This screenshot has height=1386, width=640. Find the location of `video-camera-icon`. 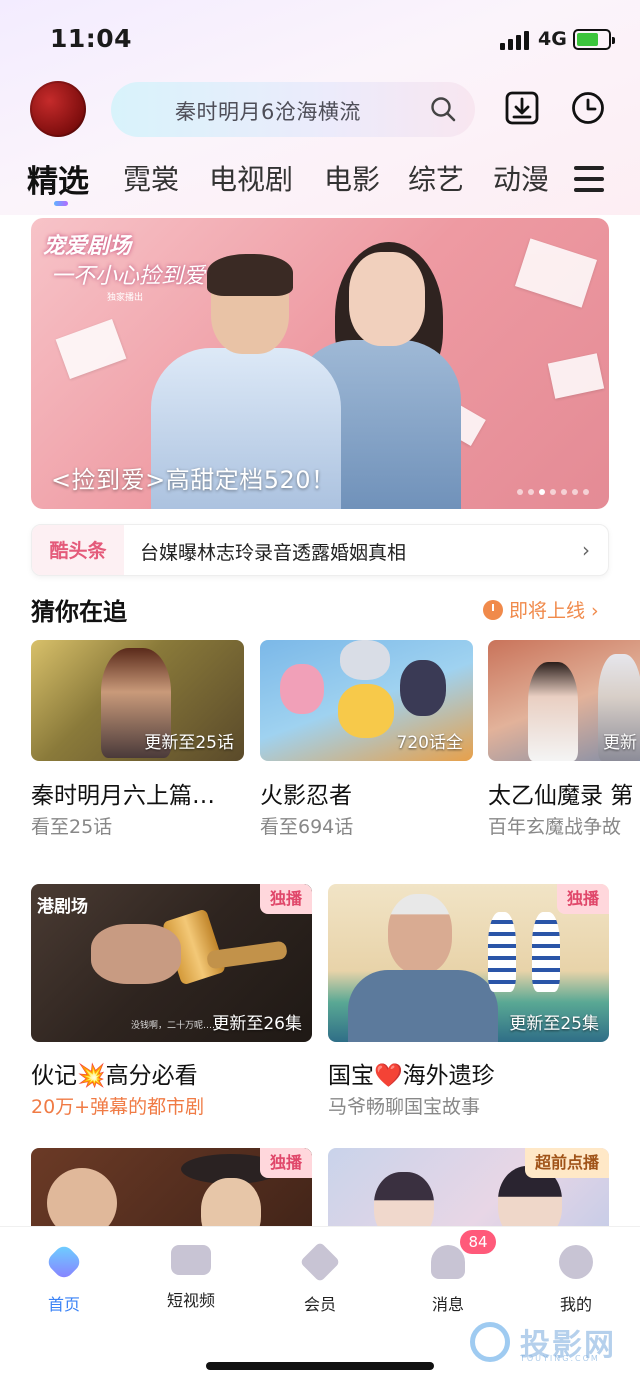

video-camera-icon is located at coordinates (191, 1260).